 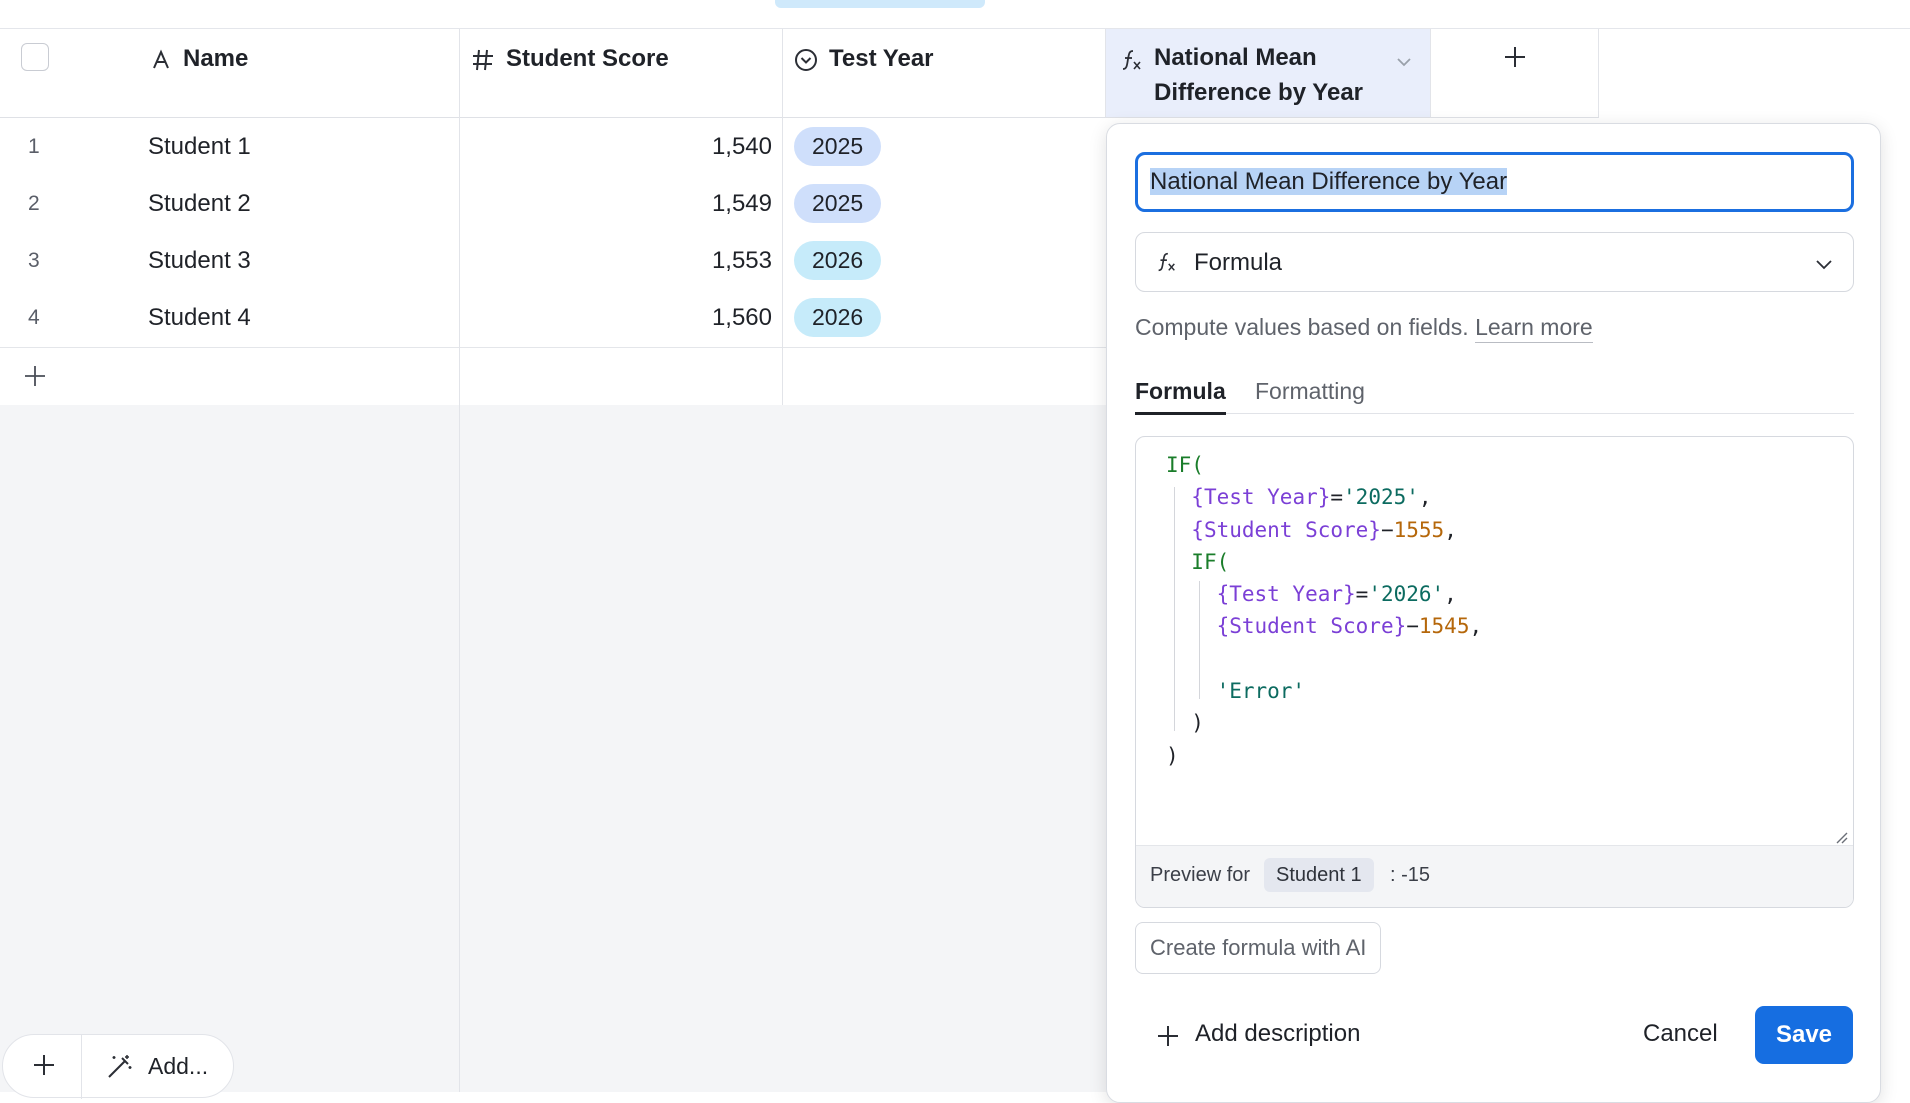 What do you see at coordinates (161, 59) in the screenshot?
I see `text-type-icon` at bounding box center [161, 59].